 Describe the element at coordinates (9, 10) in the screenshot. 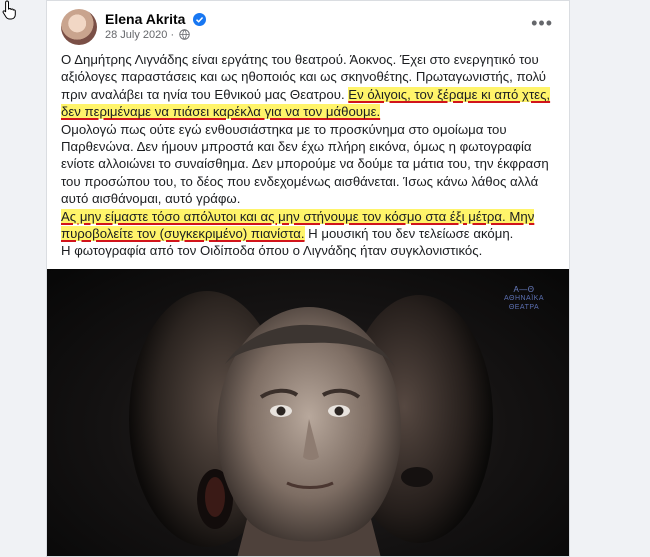

I see `hand-cursor-icon` at that location.